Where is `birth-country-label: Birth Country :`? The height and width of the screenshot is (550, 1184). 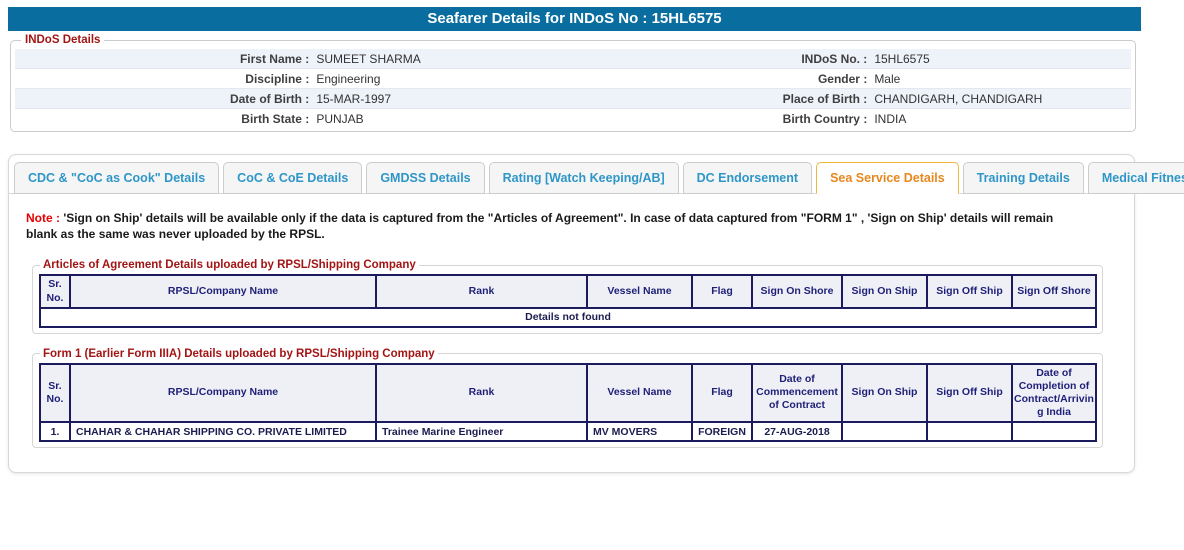 birth-country-label: Birth Country : is located at coordinates (825, 119).